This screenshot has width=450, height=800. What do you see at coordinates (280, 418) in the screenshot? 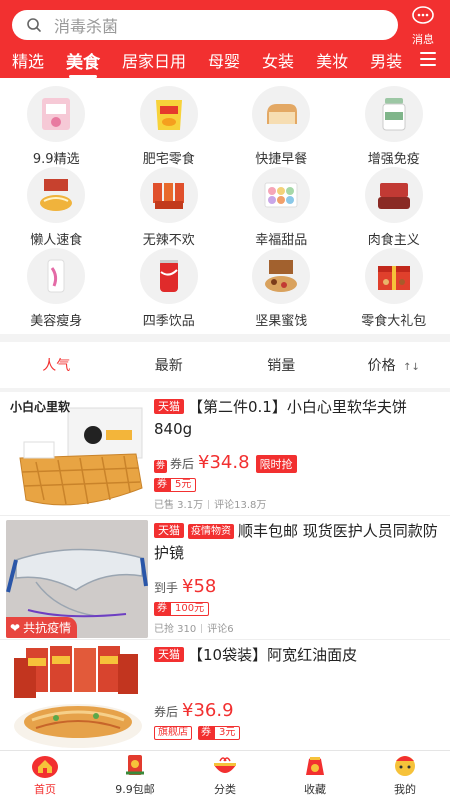
I see `product-title-text: 【第二件0.1】小白心里软华夫饼840g` at bounding box center [280, 418].